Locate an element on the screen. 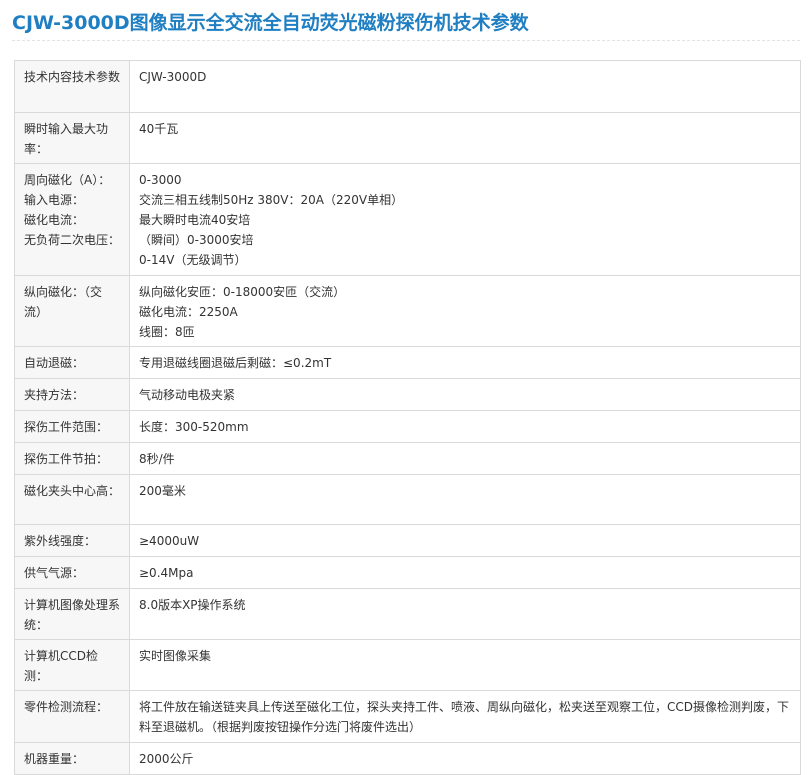 The image size is (808, 775). table-row: 瞬时输入最大功率： 40千瓦 is located at coordinates (407, 138).